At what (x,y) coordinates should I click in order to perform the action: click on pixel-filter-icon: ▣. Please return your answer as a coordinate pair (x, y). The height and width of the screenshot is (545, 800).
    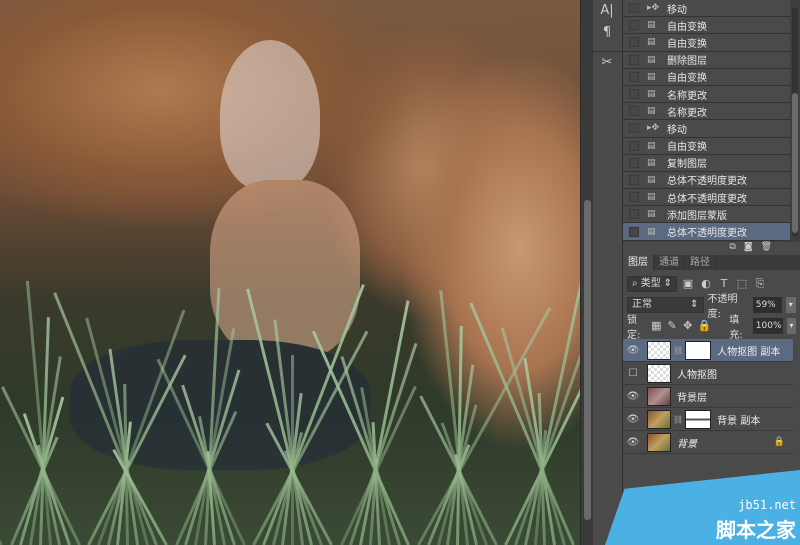
    Looking at the image, I should click on (688, 283).